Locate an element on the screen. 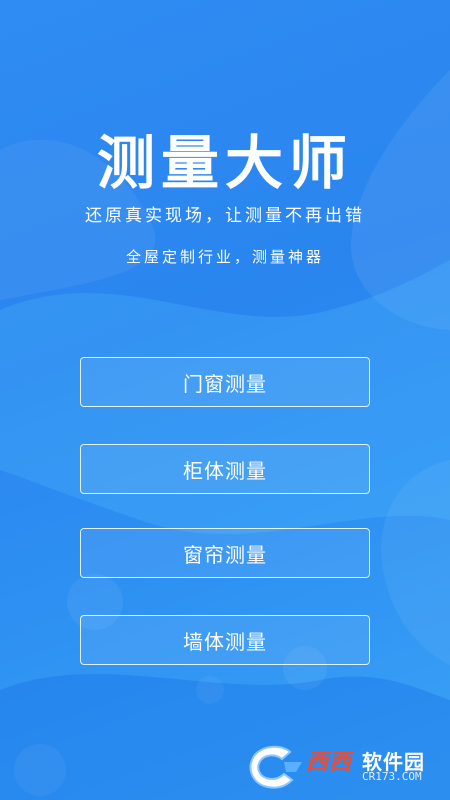  app-title: 测量大师 is located at coordinates (224, 163).